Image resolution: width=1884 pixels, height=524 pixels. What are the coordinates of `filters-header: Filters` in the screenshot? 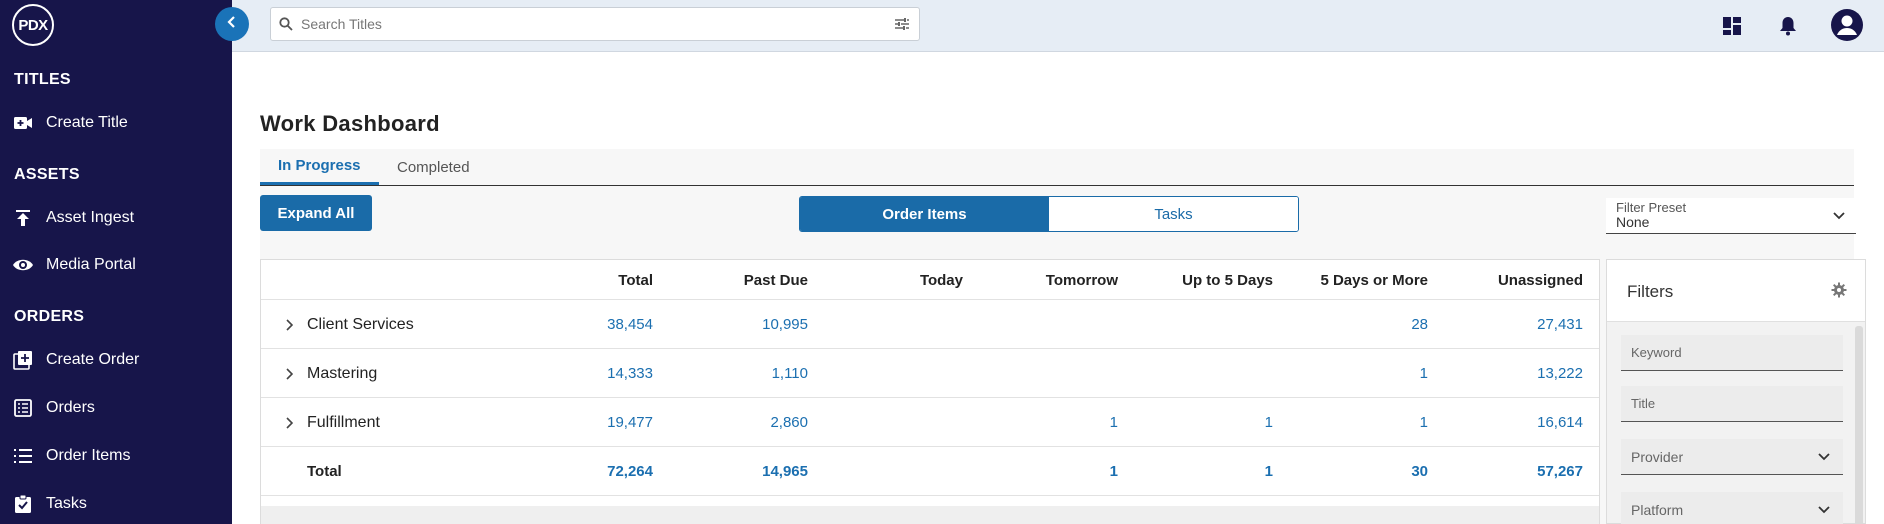 It's located at (1736, 291).